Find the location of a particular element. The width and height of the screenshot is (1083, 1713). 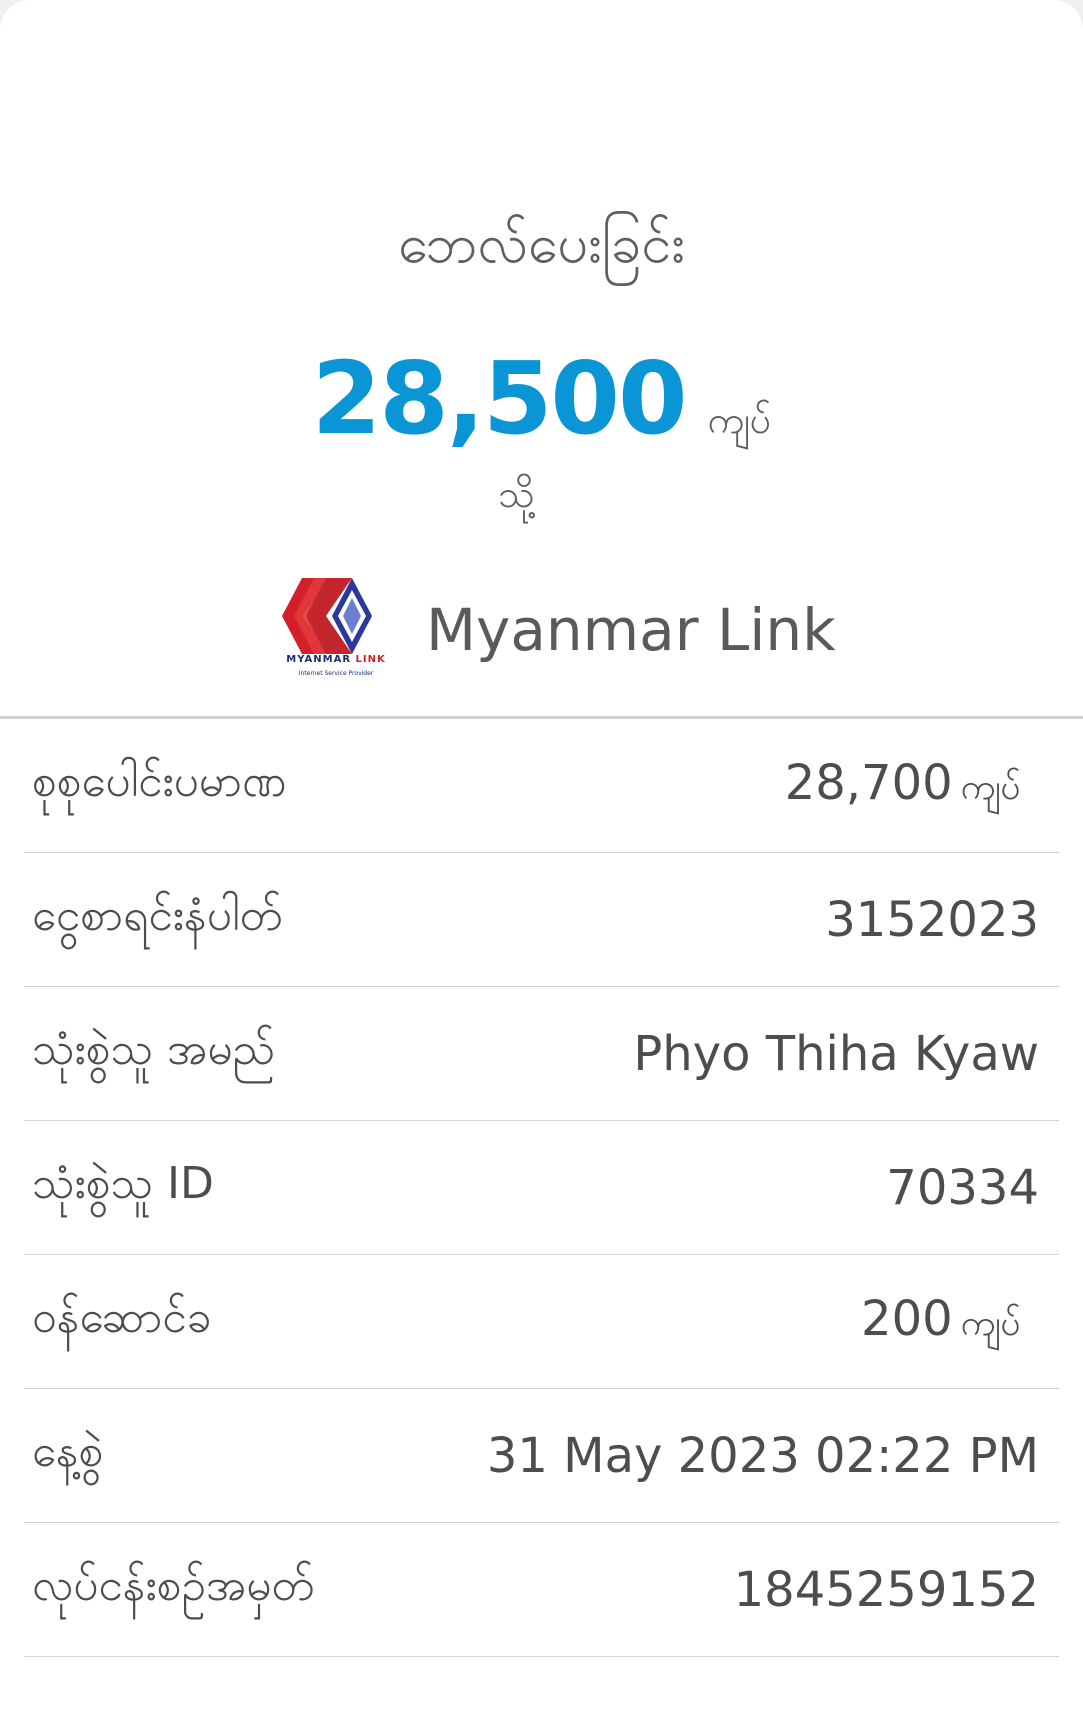

detail-row-date: နေ့စွဲ 31 May 2023 02:22 PM is located at coordinates (541, 1456).